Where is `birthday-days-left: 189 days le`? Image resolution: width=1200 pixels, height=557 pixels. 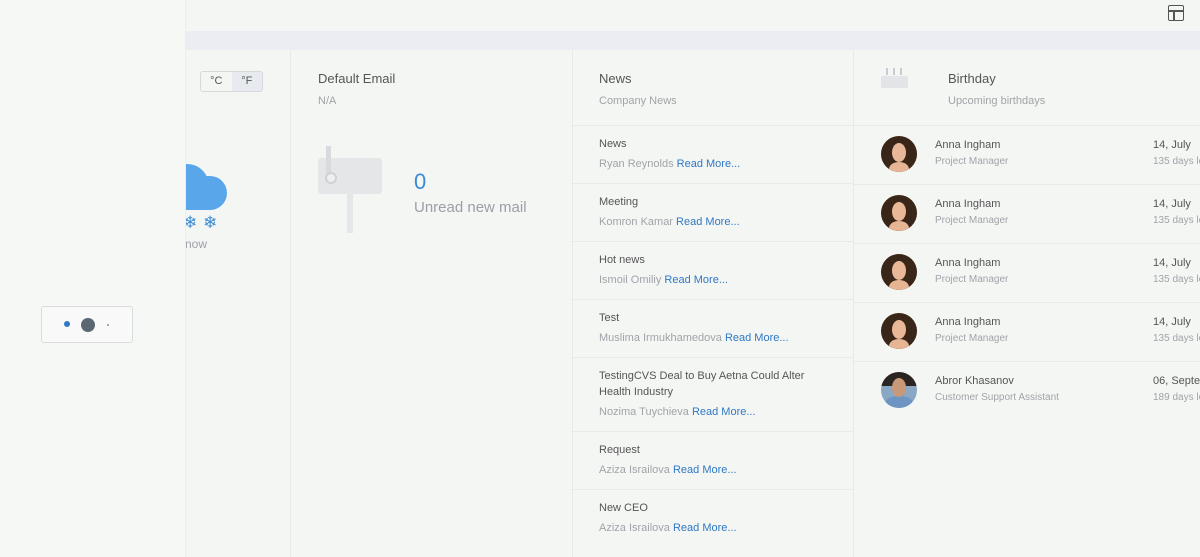 birthday-days-left: 189 days le is located at coordinates (1176, 397).